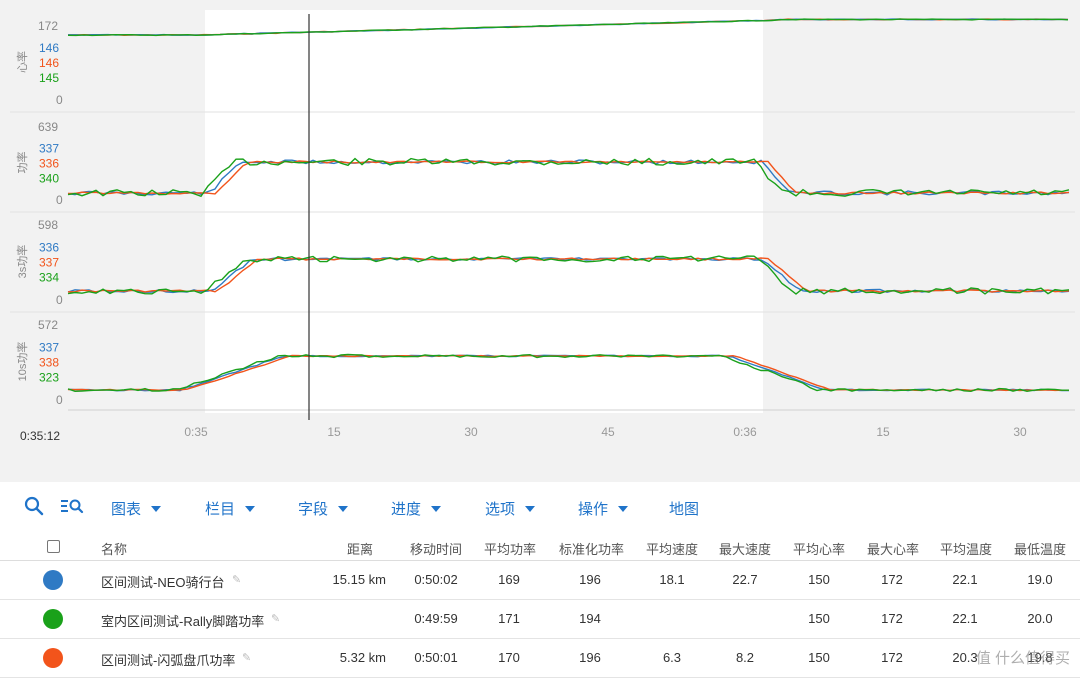 This screenshot has height=680, width=1080. What do you see at coordinates (22, 362) in the screenshot?
I see `panel-label: 10s功率` at bounding box center [22, 362].